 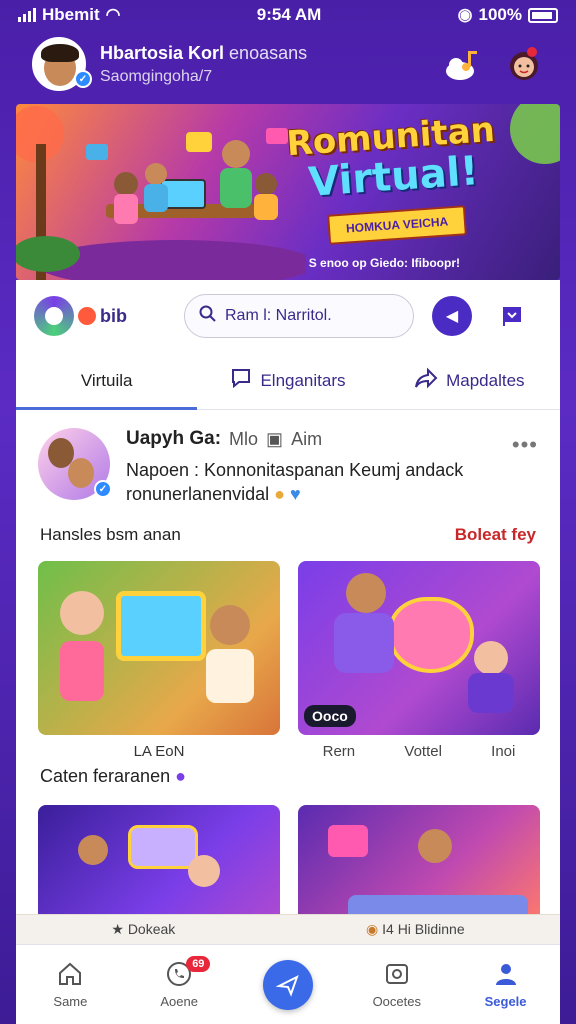 I want to click on tile-badge: Ooco, so click(x=330, y=715).